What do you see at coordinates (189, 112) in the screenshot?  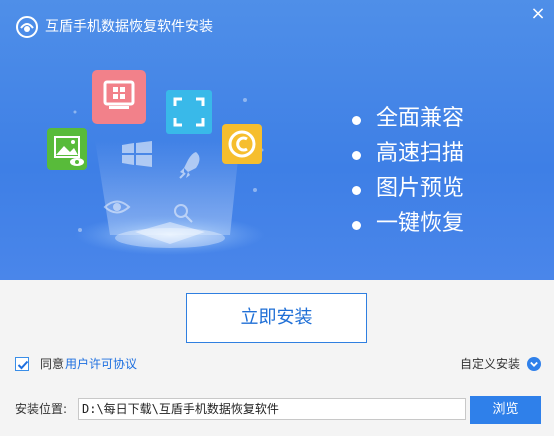 I see `scan-icon` at bounding box center [189, 112].